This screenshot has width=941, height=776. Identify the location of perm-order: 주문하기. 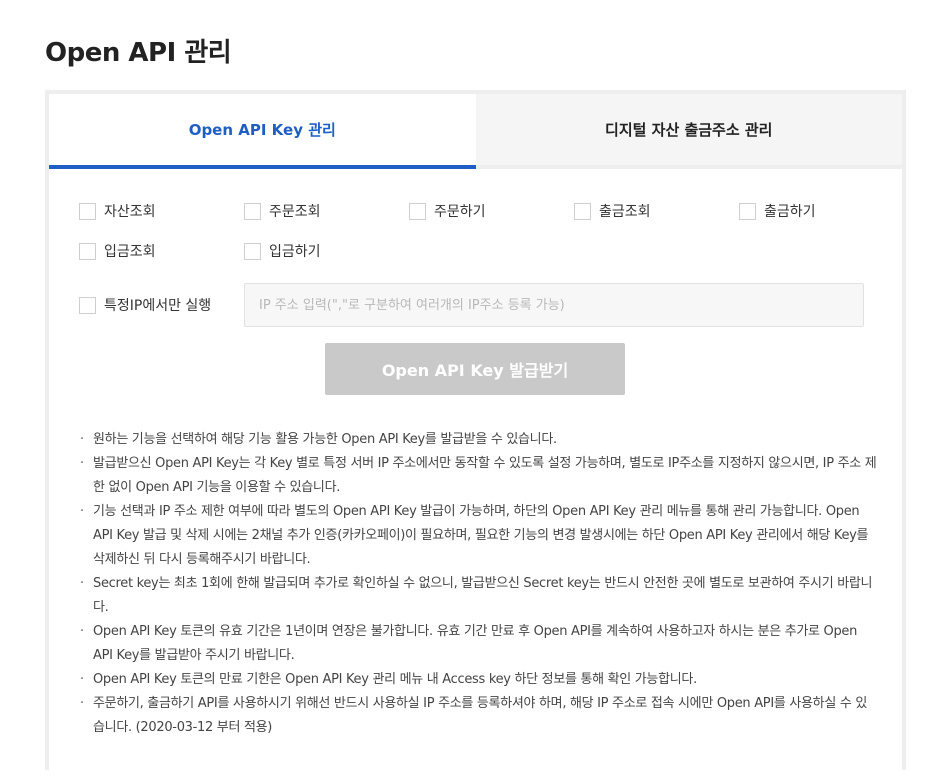
(491, 211).